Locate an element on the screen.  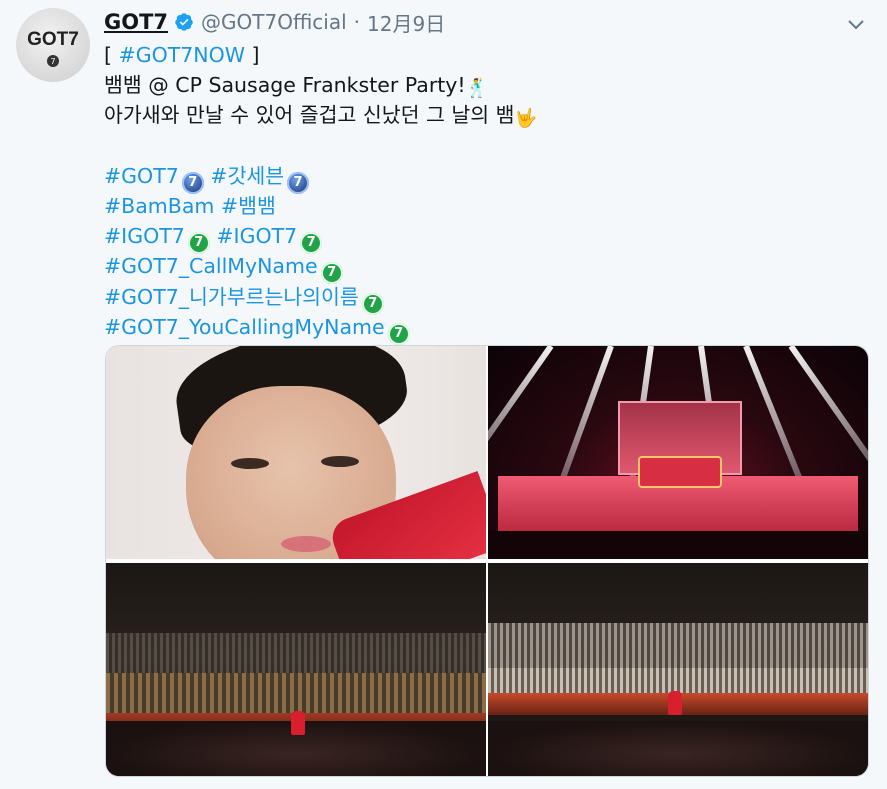
tweet-line-3: 아가새와 만날 수 있어 즐겁고 신났던 그 날의 뱀 is located at coordinates (309, 115).